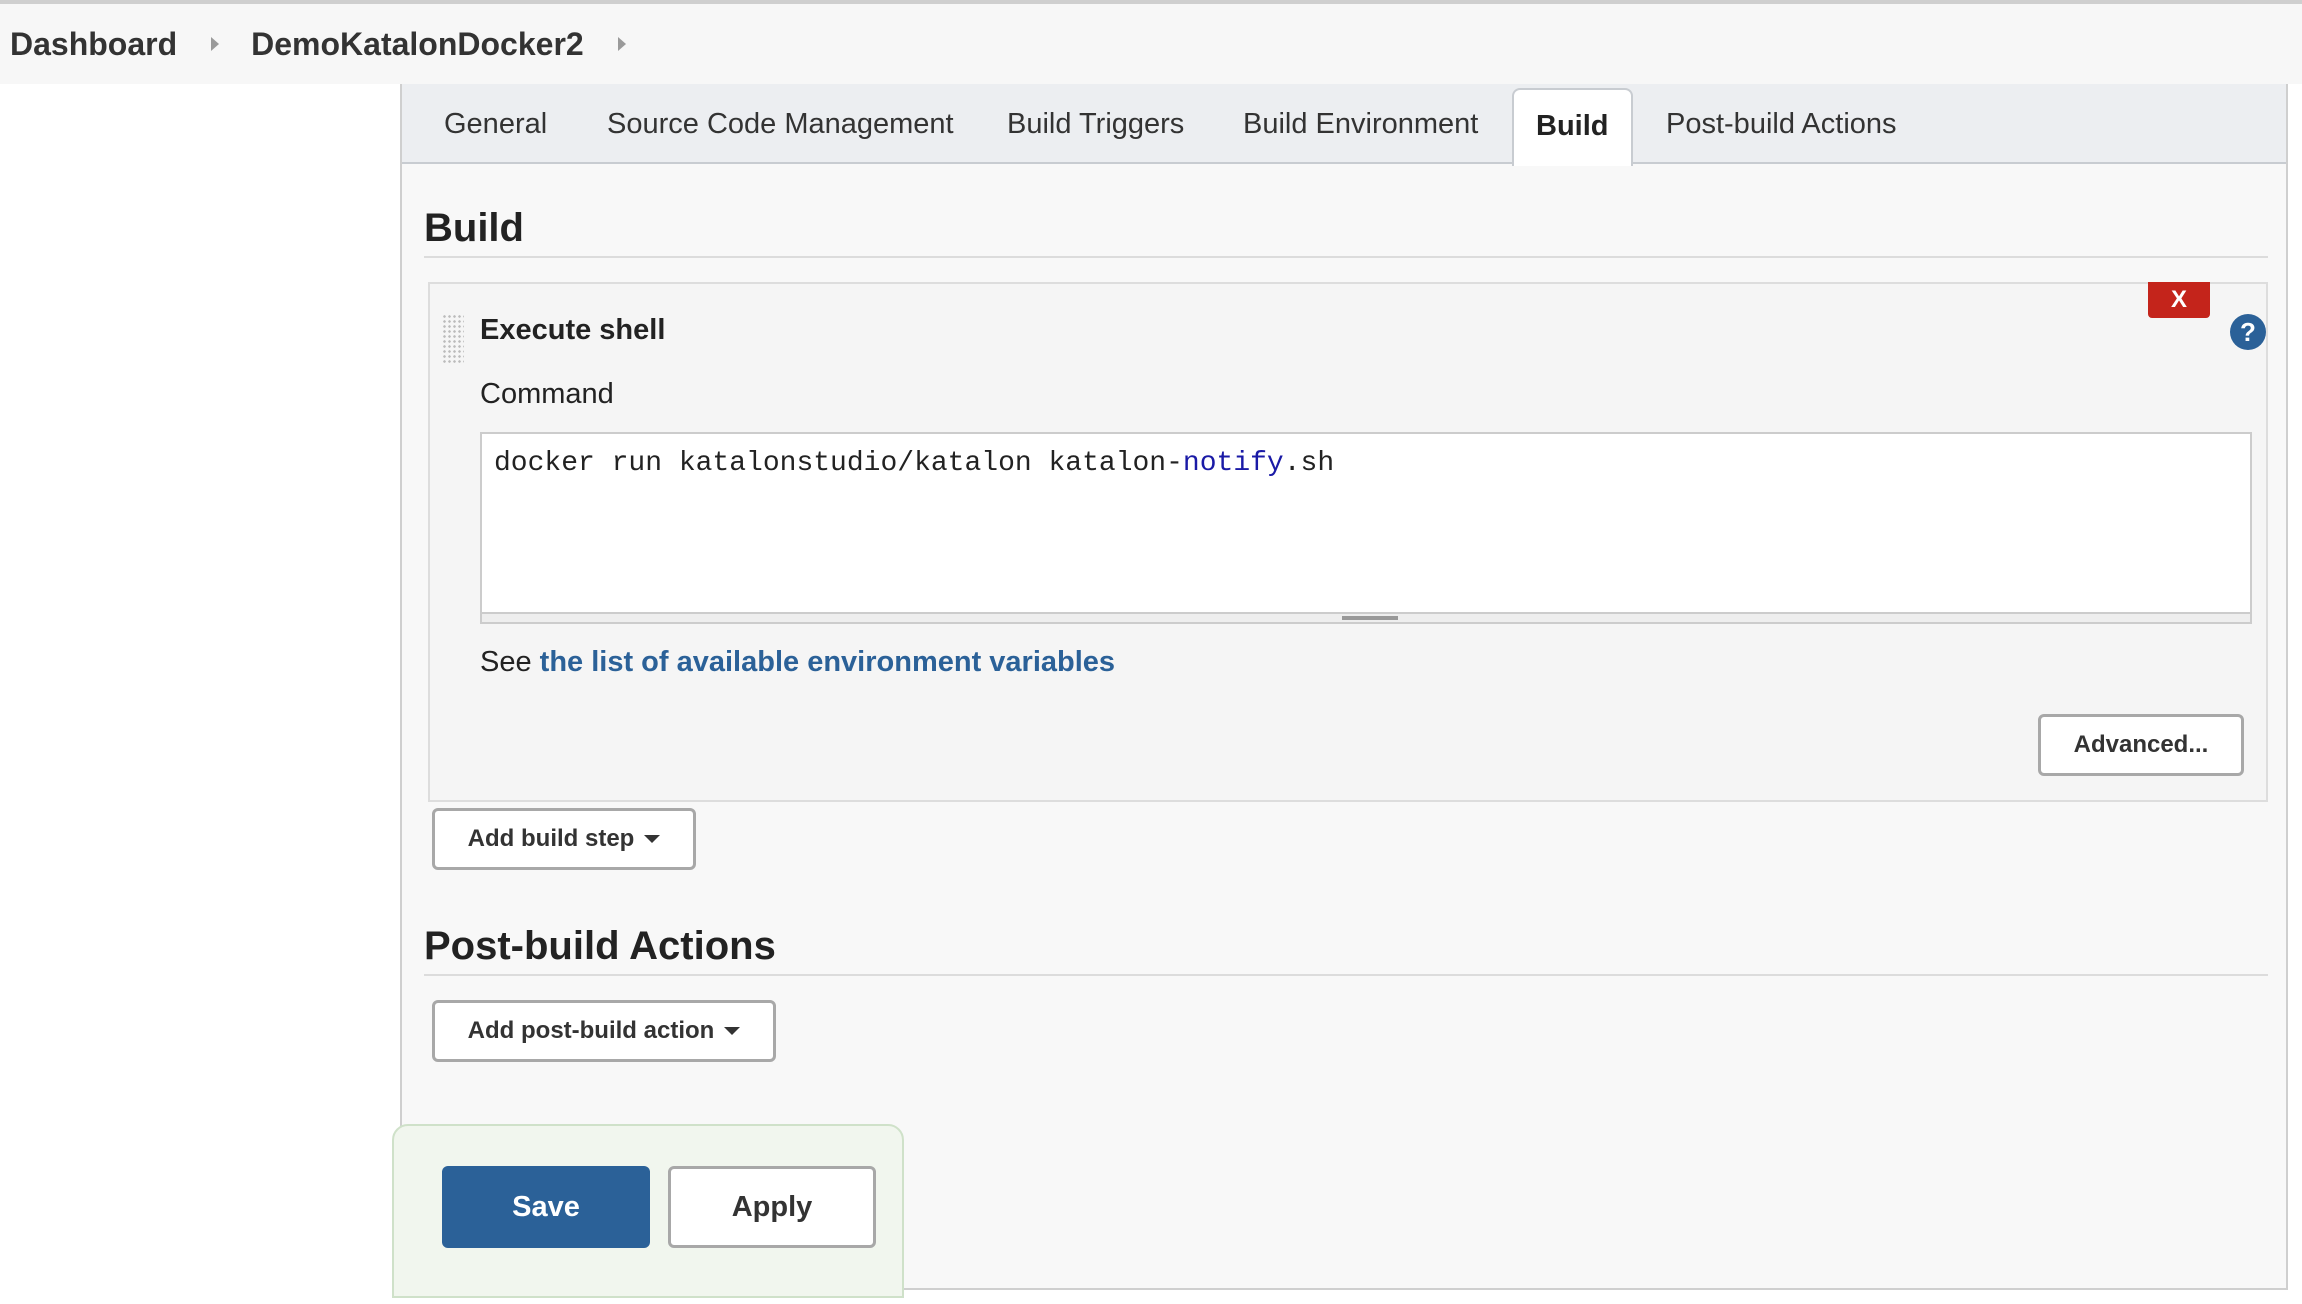  Describe the element at coordinates (780, 124) in the screenshot. I see `tab-source-code-management: Source Code Management` at that location.